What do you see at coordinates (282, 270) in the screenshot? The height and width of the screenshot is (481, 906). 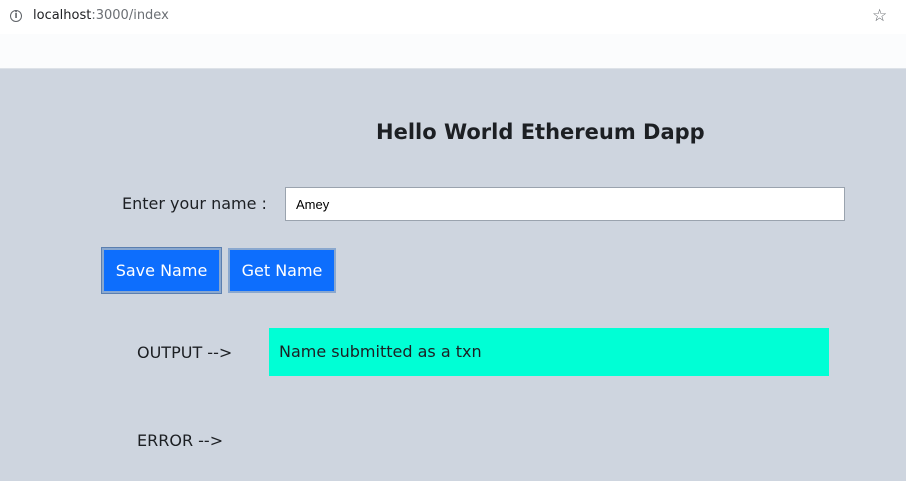 I see `get-name-button: Get Name` at bounding box center [282, 270].